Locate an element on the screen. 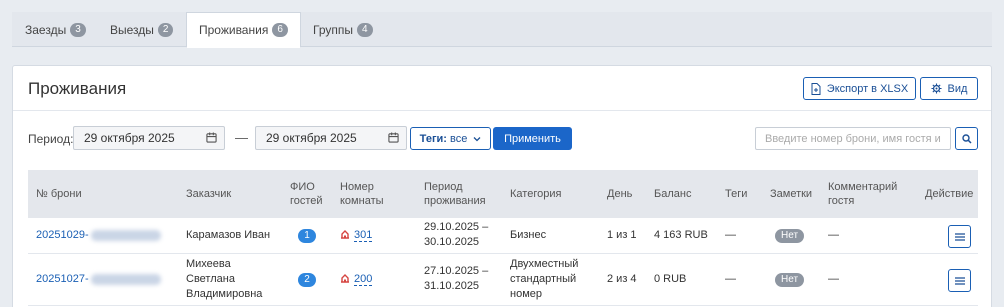 Image resolution: width=1004 pixels, height=307 pixels. tags-prefix: Теги: is located at coordinates (433, 138).